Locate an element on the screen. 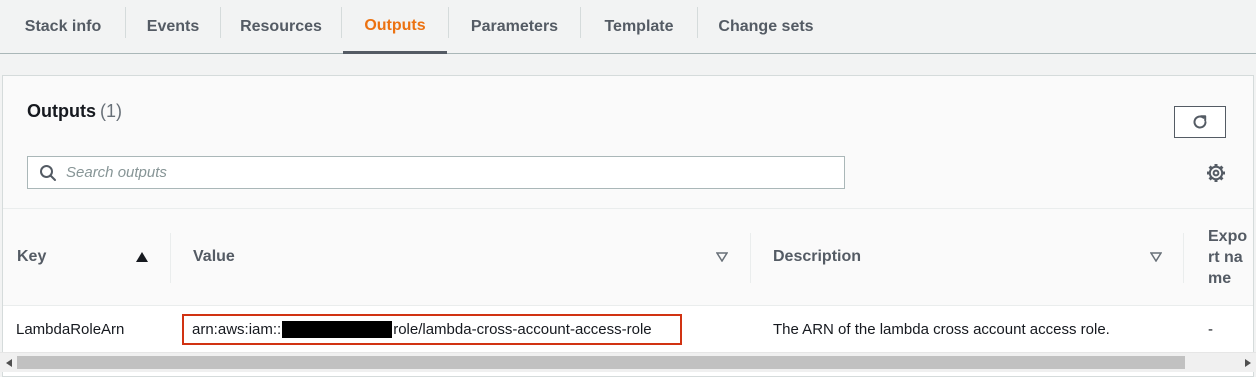 The image size is (1256, 377). search-box is located at coordinates (436, 172).